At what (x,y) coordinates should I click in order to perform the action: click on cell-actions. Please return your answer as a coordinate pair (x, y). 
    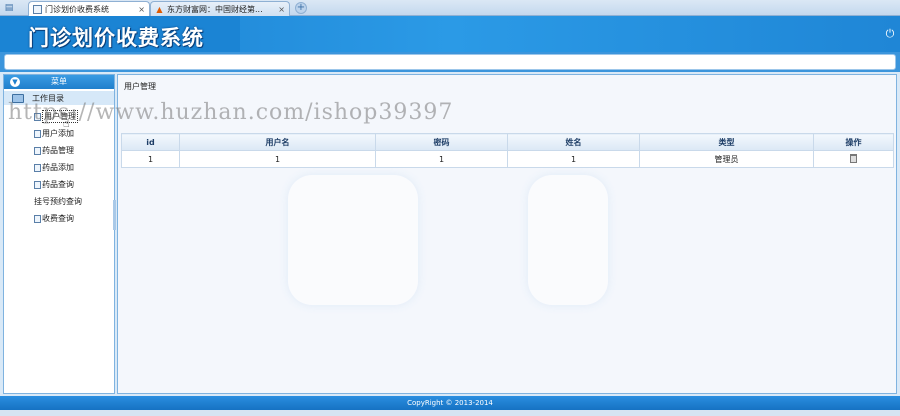
    Looking at the image, I should click on (853, 159).